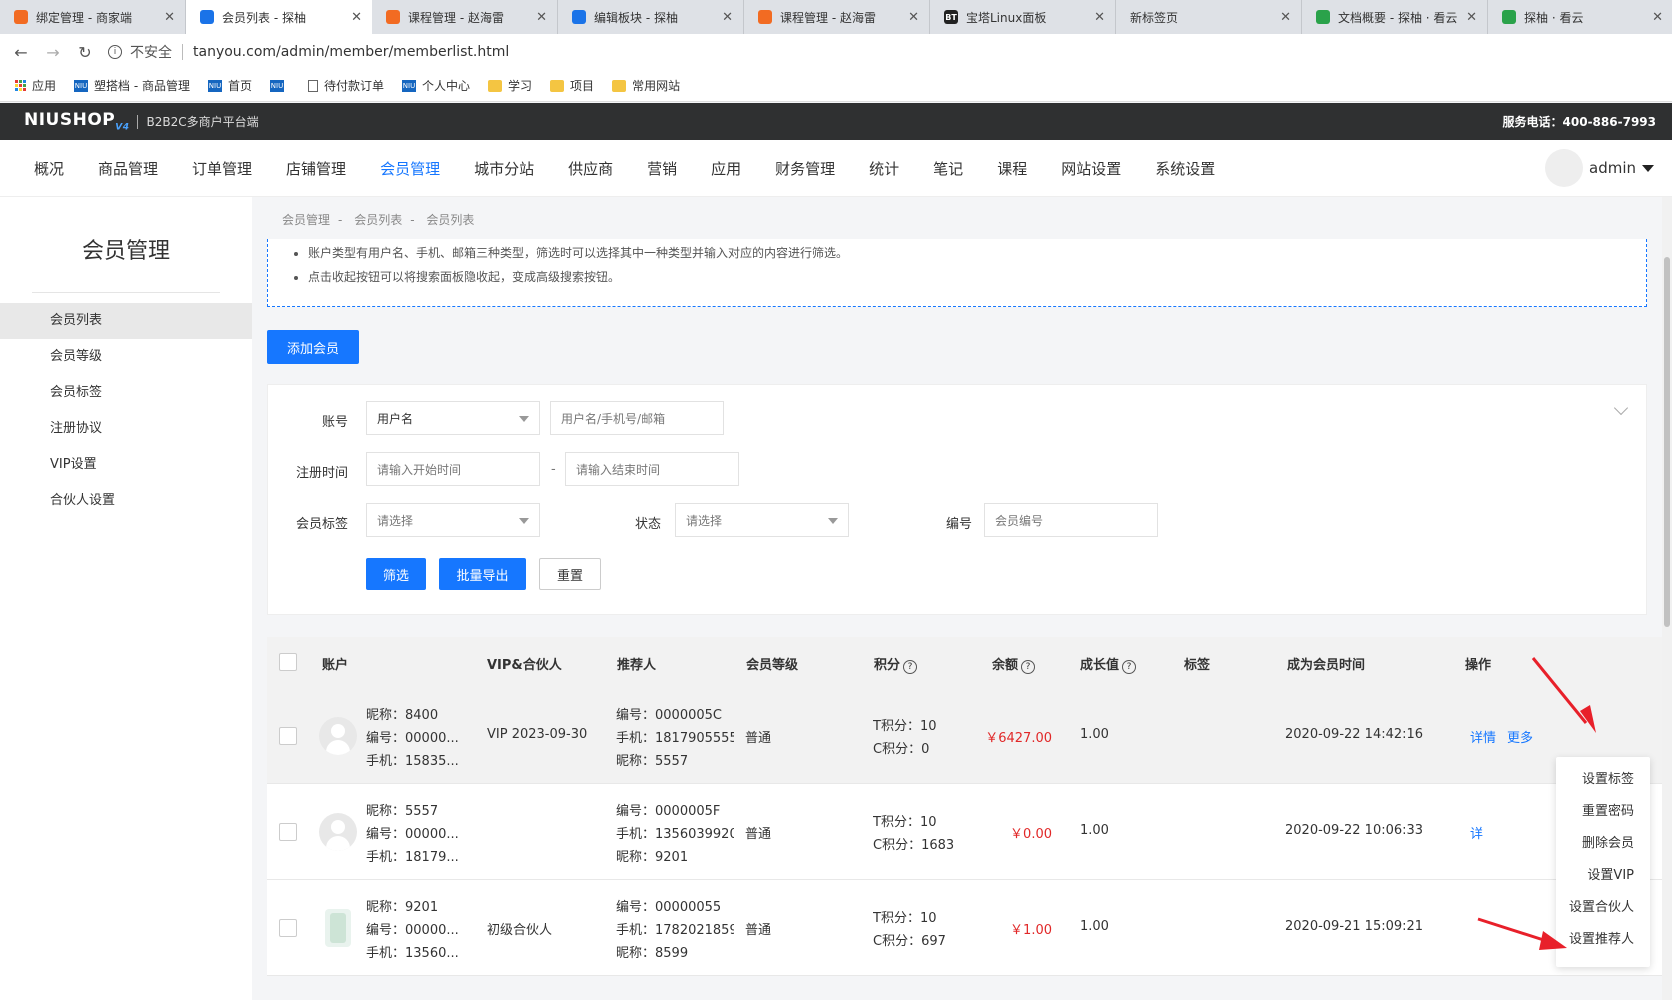  Describe the element at coordinates (762, 520) in the screenshot. I see `status-select: 请选择` at that location.